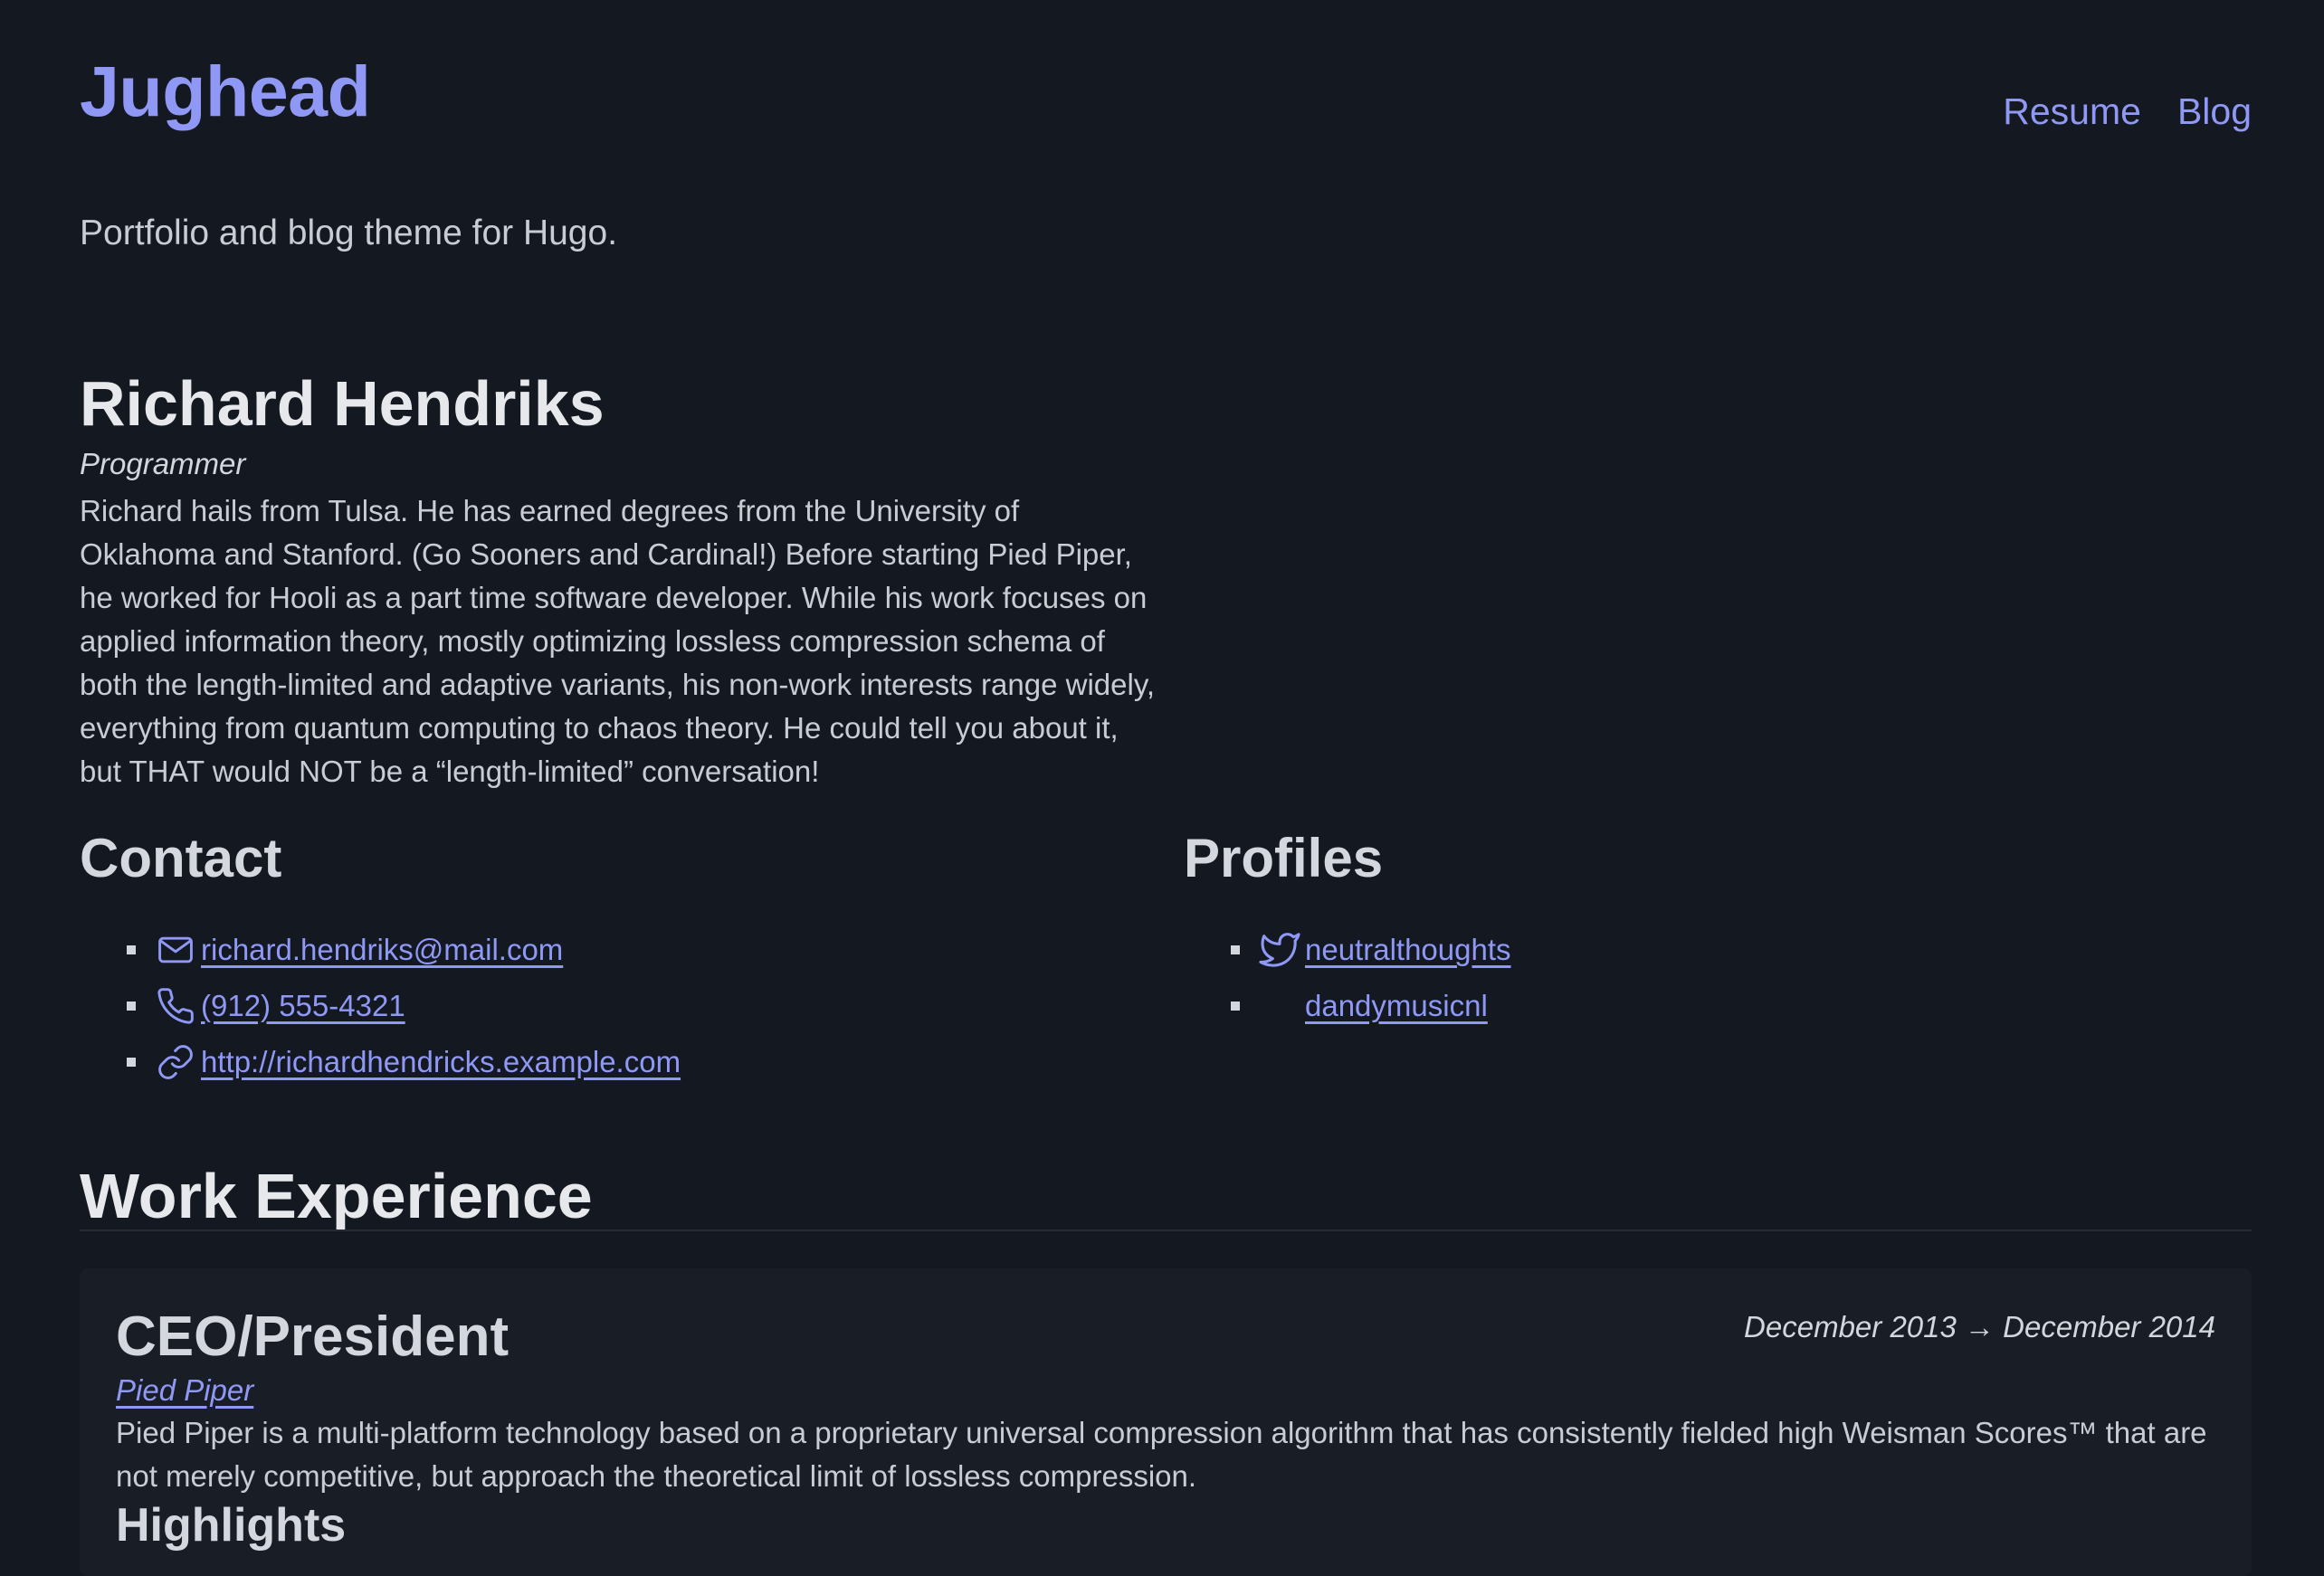  Describe the element at coordinates (349, 233) in the screenshot. I see `site-tagline: Portfolio and blog theme for Hugo.` at that location.